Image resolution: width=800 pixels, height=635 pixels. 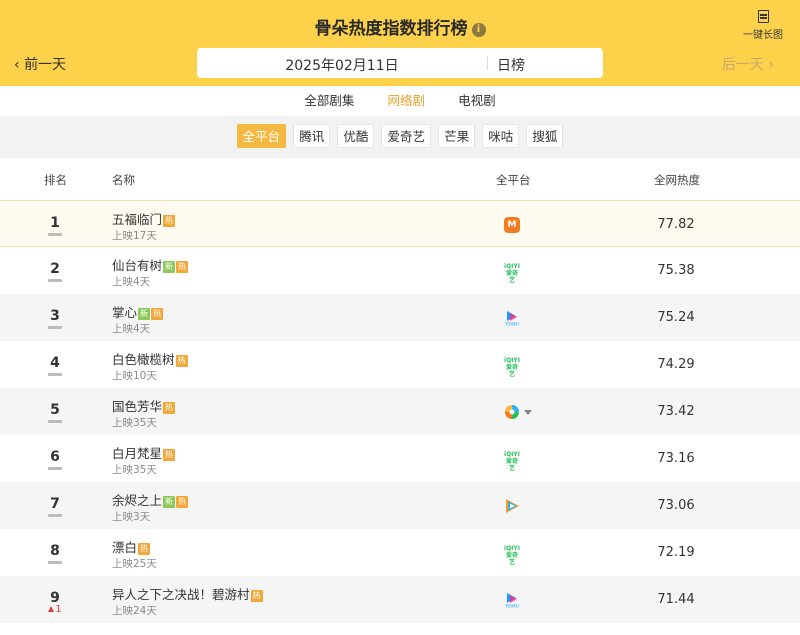 What do you see at coordinates (123, 180) in the screenshot?
I see `column-name: 名称` at bounding box center [123, 180].